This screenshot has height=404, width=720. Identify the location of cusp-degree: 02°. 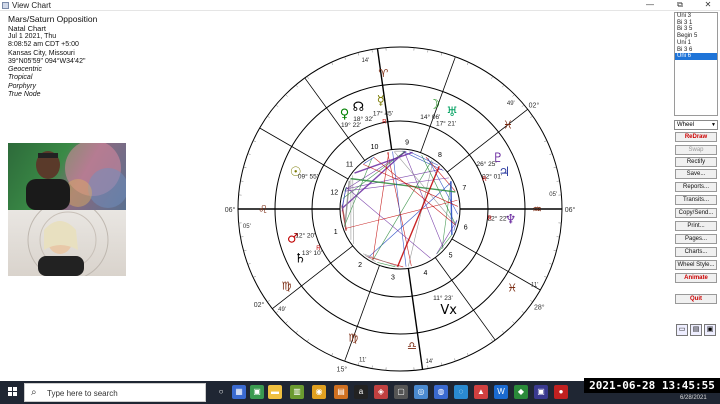
(259, 305).